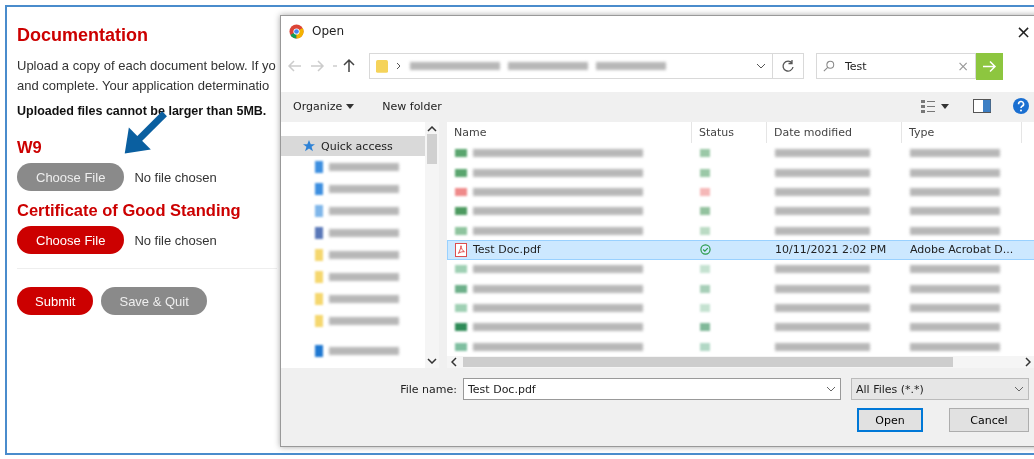 The width and height of the screenshot is (1034, 459). What do you see at coordinates (322, 66) in the screenshot?
I see `navigation-arrows-icon` at bounding box center [322, 66].